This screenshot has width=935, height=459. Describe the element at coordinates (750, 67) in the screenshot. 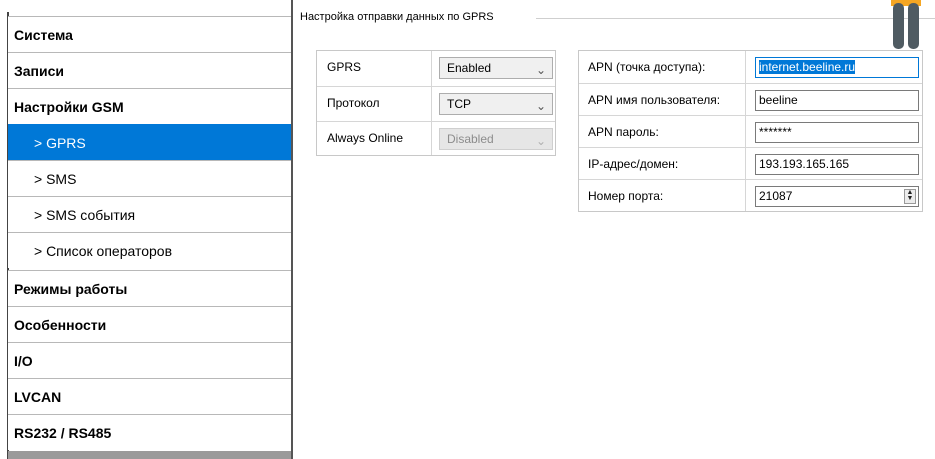

I see `table-row: APN (точка доступа): internet.beeline.ru` at that location.